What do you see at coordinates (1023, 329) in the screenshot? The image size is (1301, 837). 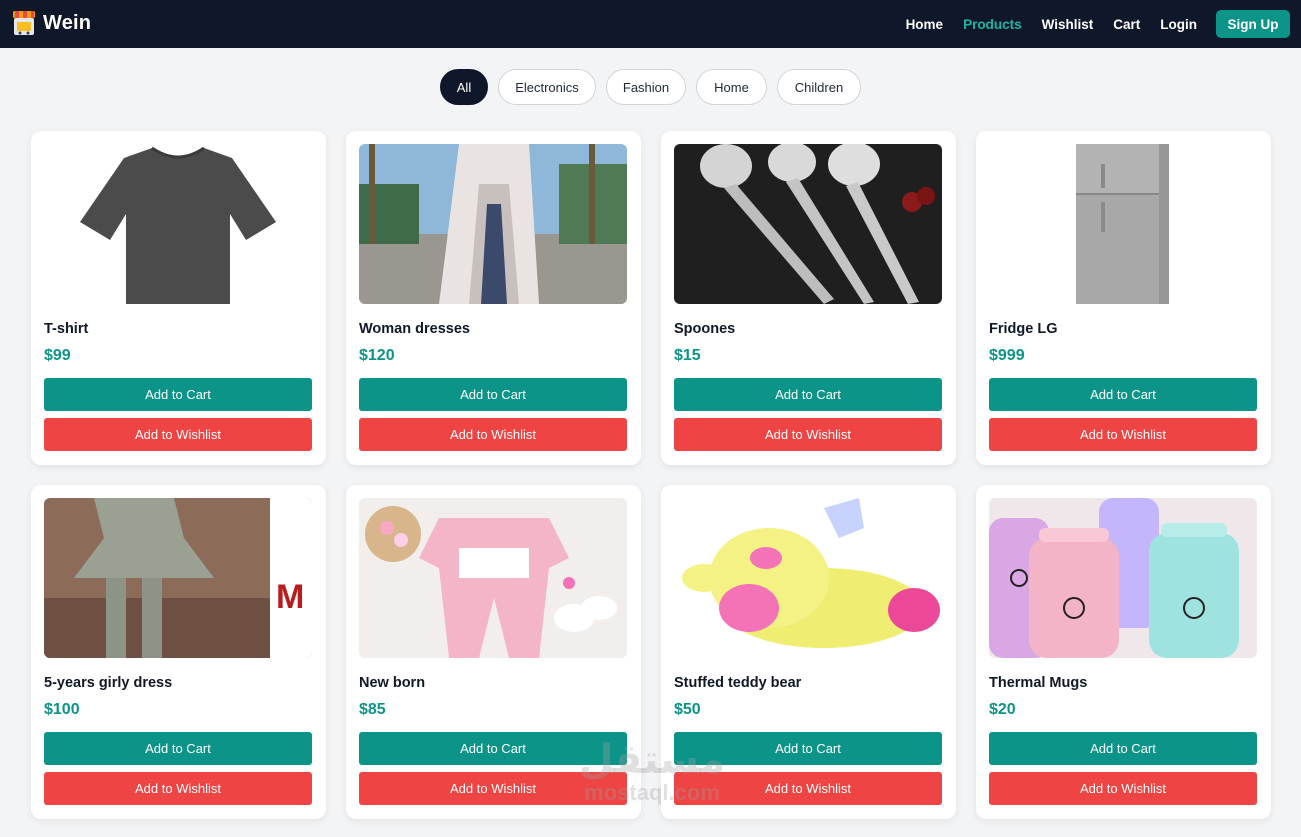 I see `product-name: Fridge LG` at bounding box center [1023, 329].